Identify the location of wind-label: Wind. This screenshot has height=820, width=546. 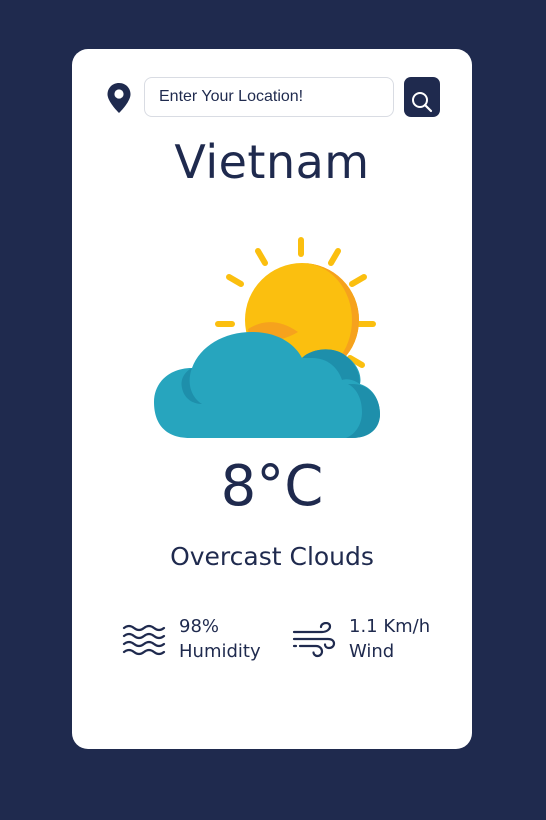
(372, 651).